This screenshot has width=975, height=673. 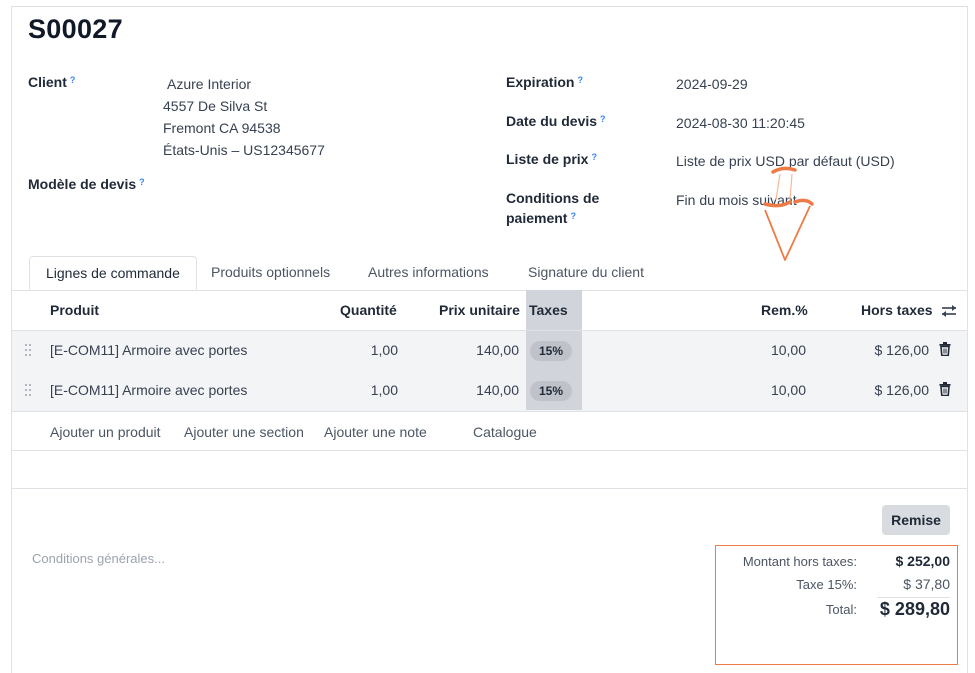 What do you see at coordinates (740, 123) in the screenshot?
I see `quote-date-value: 2024-08-30 11:20:45` at bounding box center [740, 123].